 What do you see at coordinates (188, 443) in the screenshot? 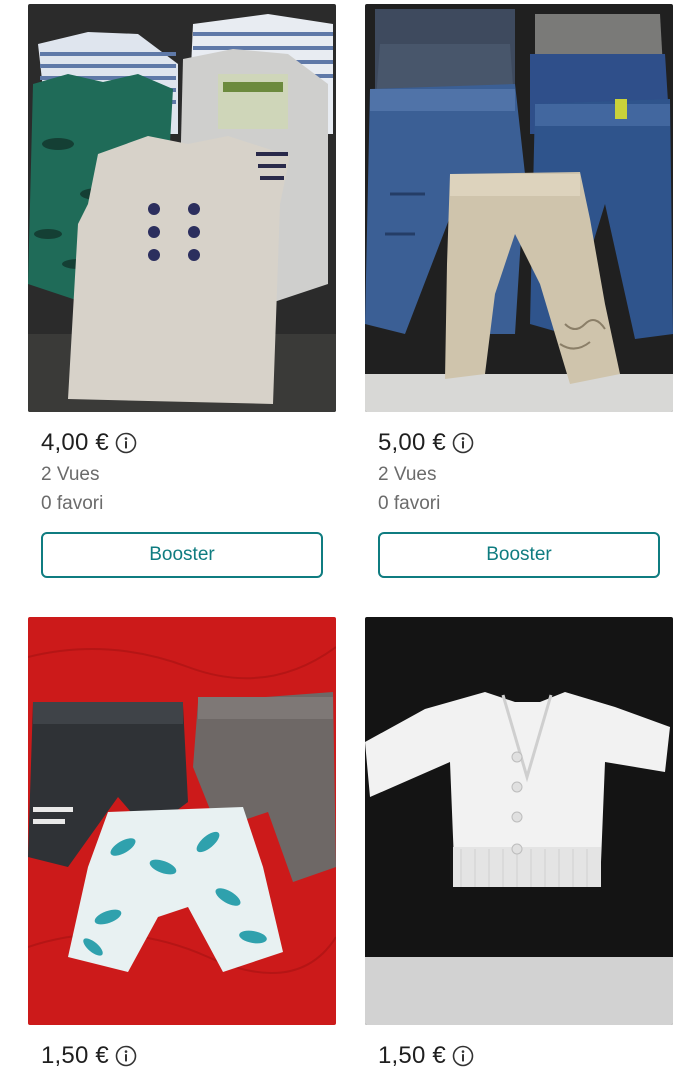
I see `price-row: 4,00 €` at bounding box center [188, 443].